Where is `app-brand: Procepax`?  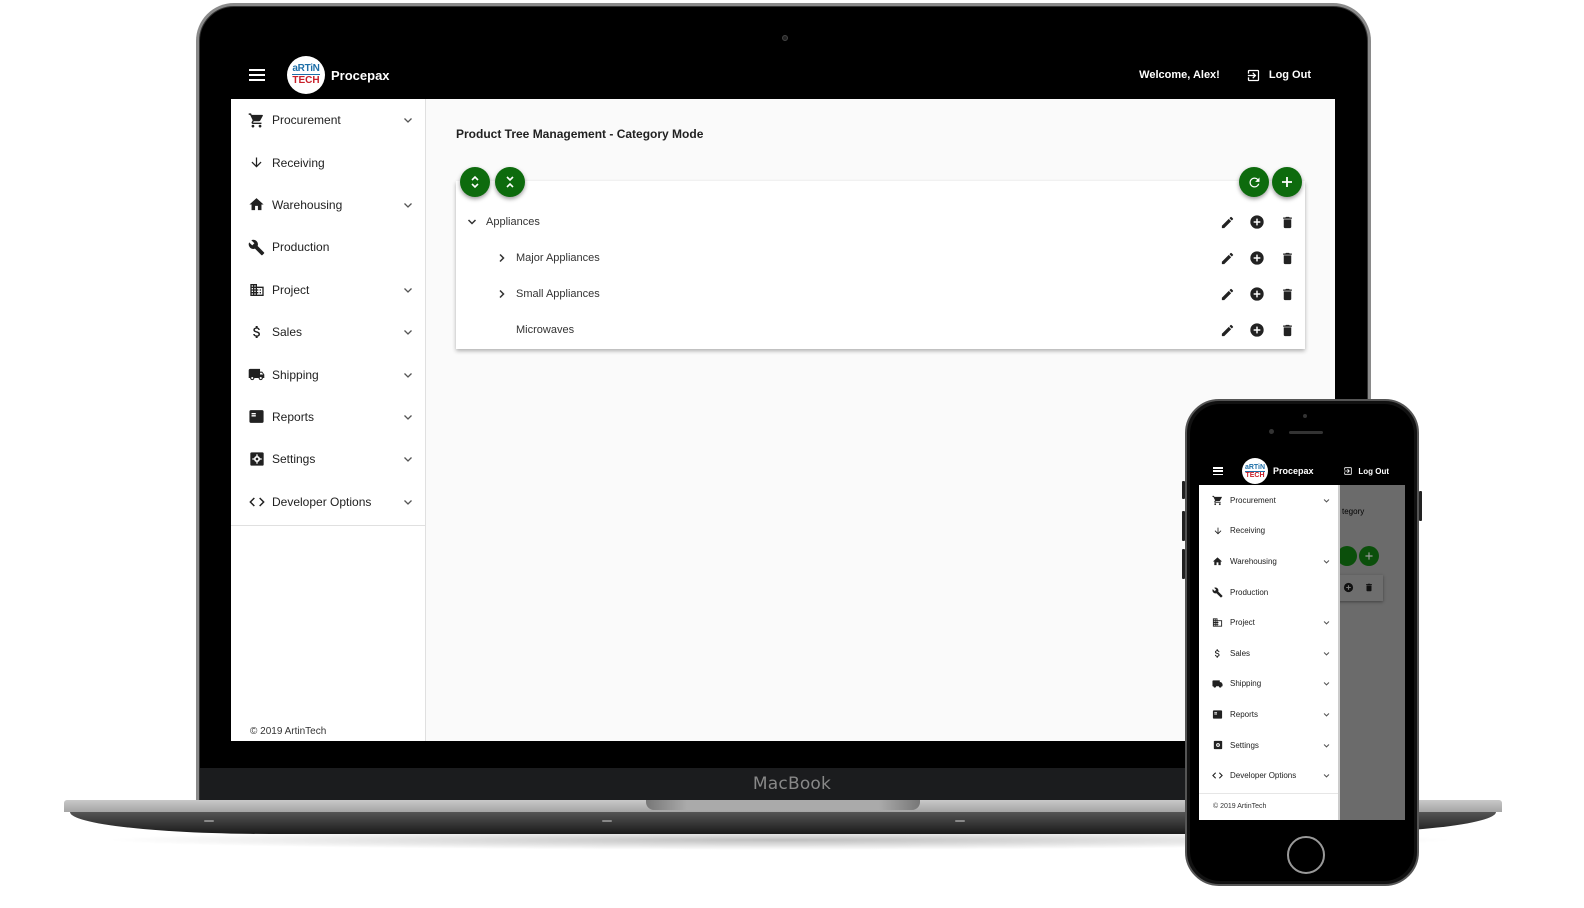 app-brand: Procepax is located at coordinates (1293, 471).